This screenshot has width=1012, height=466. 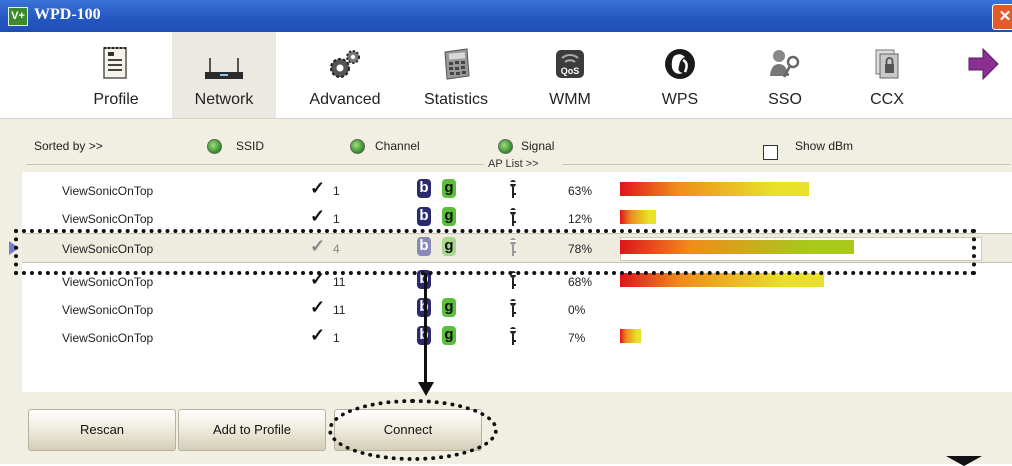 What do you see at coordinates (1002, 17) in the screenshot?
I see `close-button: ✕` at bounding box center [1002, 17].